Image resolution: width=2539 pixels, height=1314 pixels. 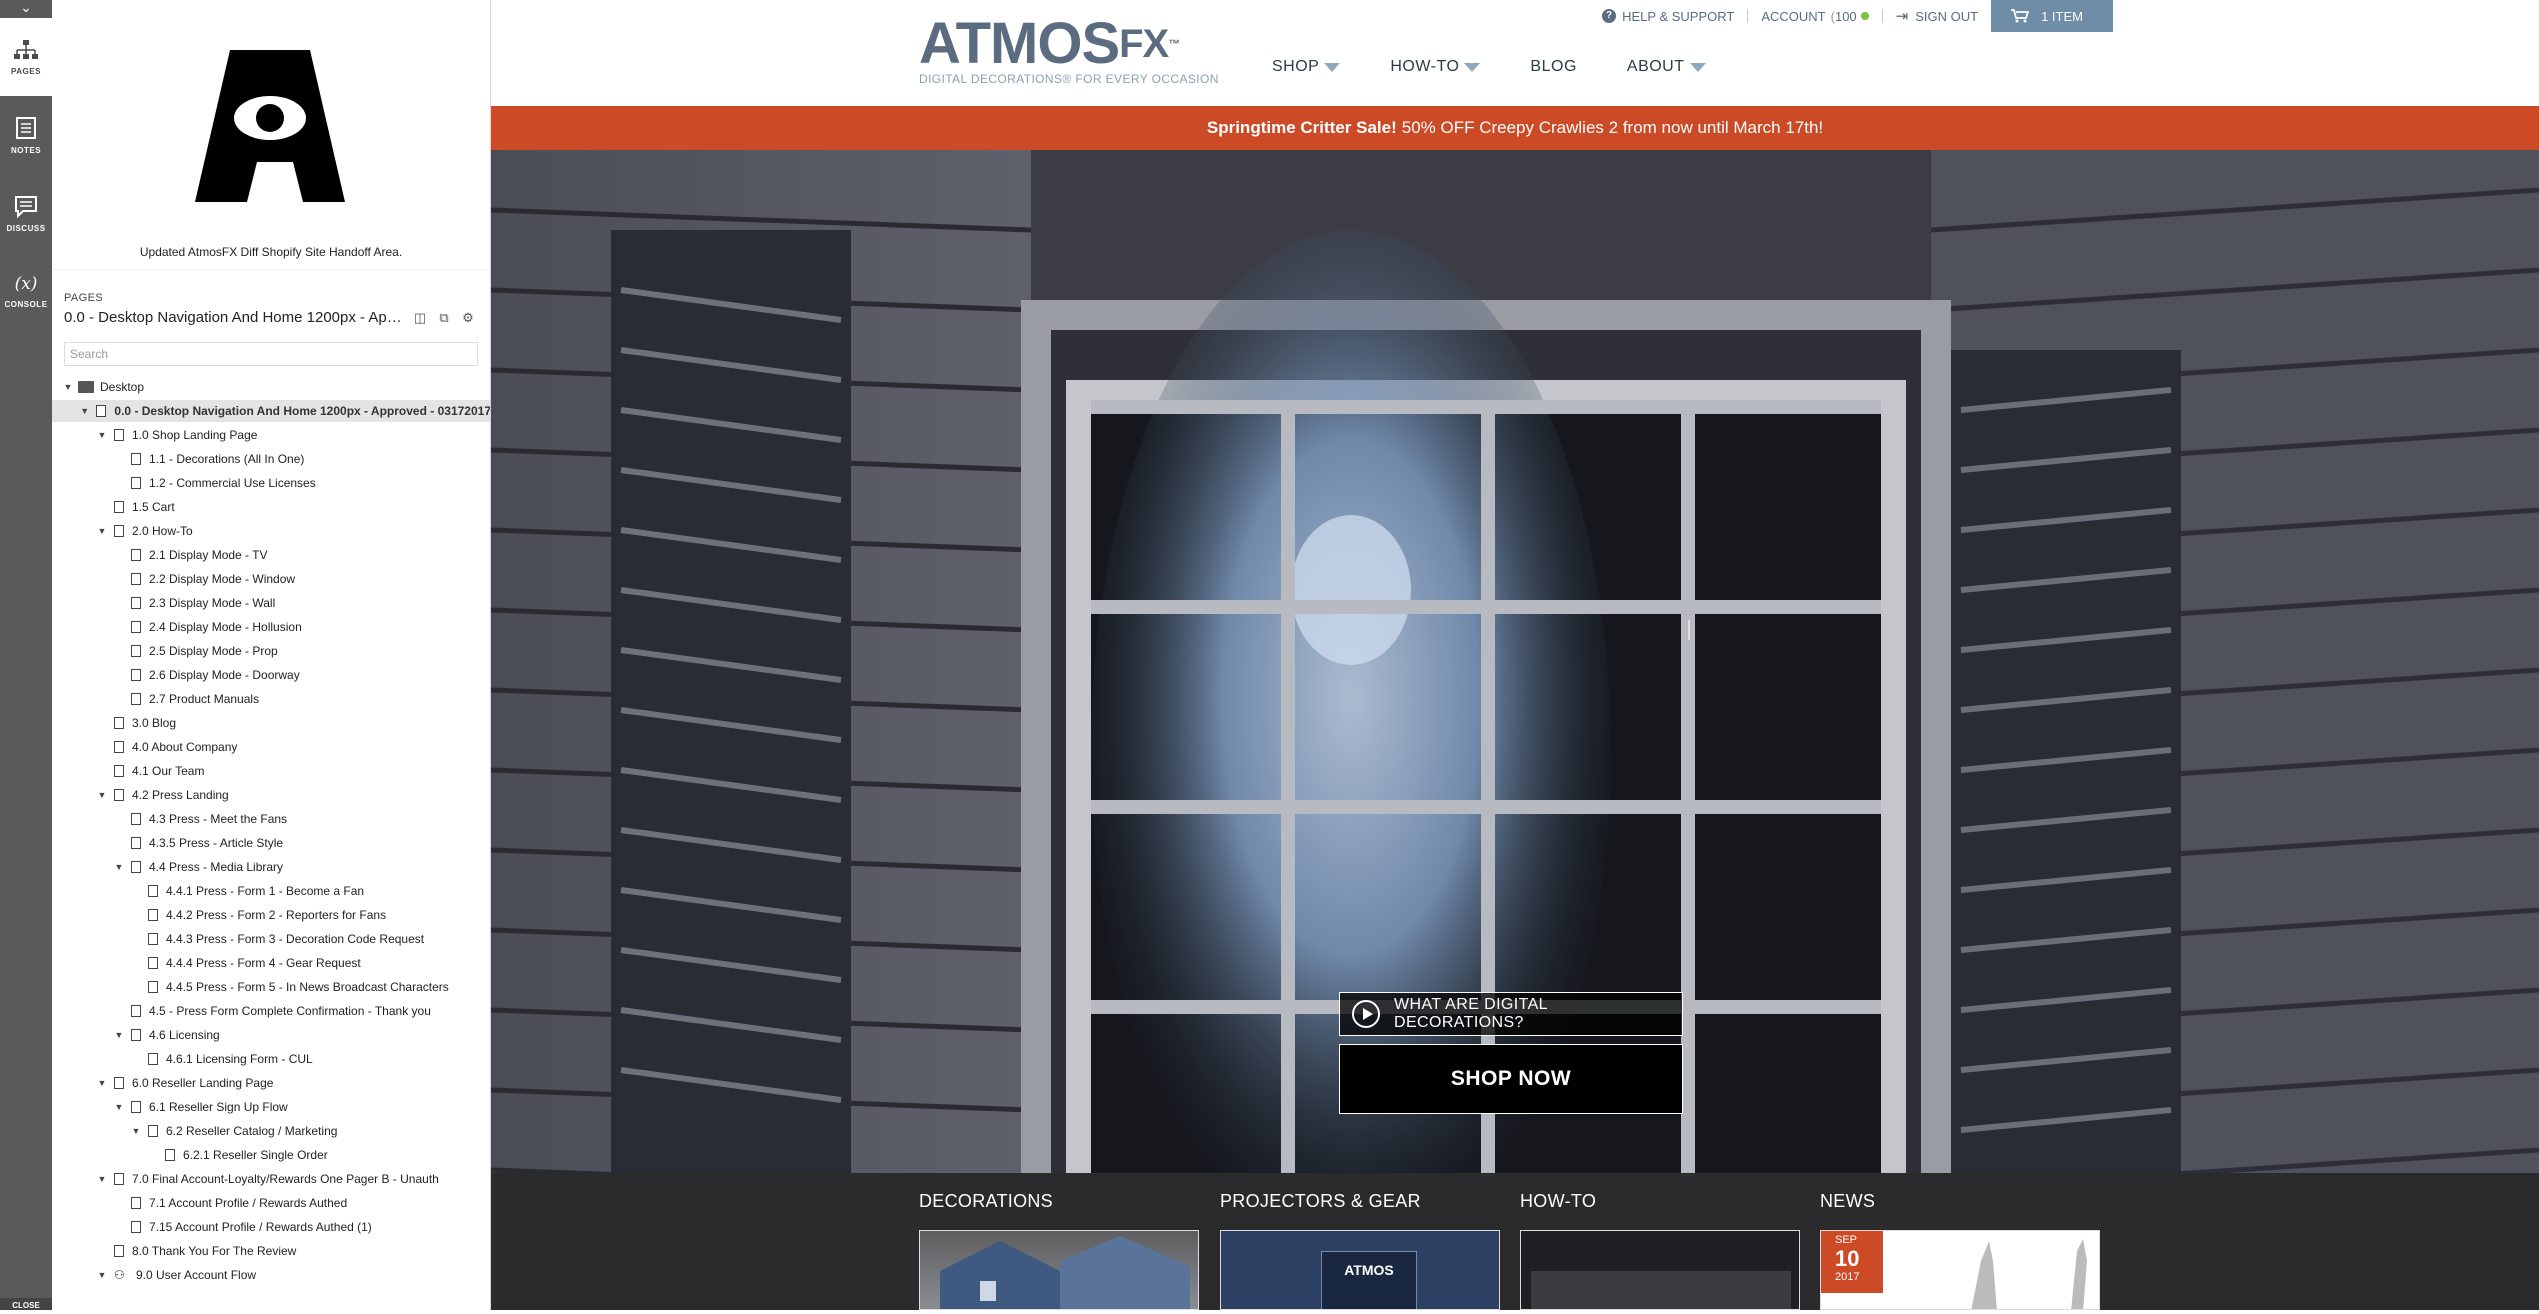 I want to click on signout-link: ⇥ SIGN OUT, so click(x=1937, y=16).